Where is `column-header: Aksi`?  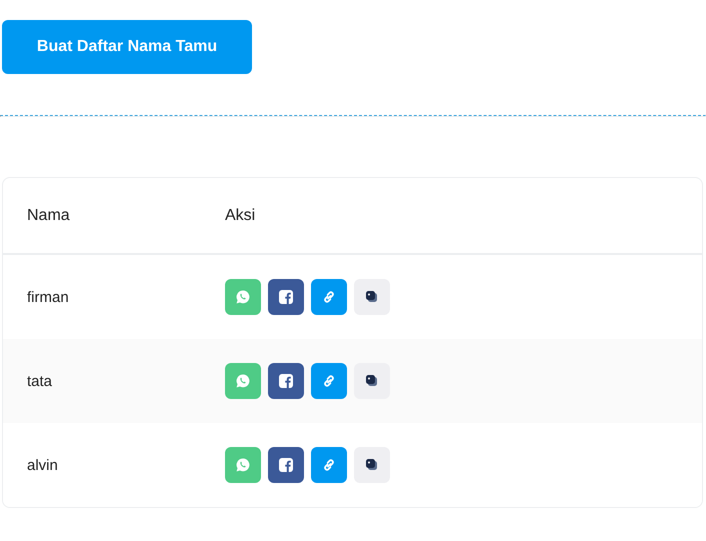
column-header: Aksi is located at coordinates (240, 215).